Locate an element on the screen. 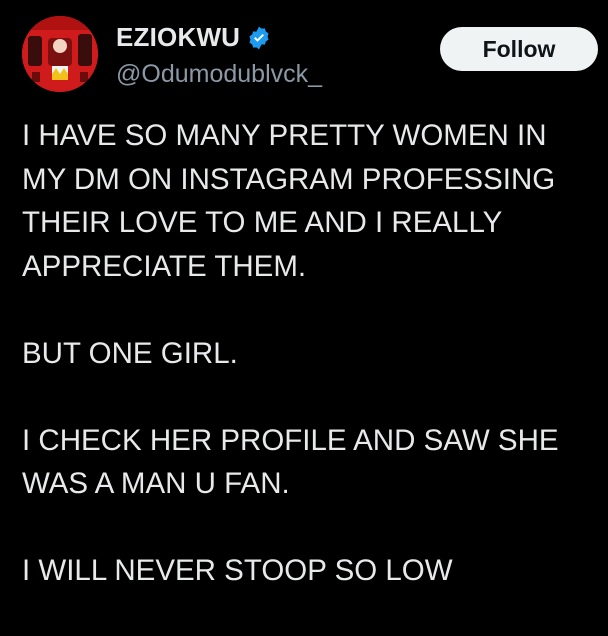 Image resolution: width=608 pixels, height=636 pixels. tweet-paragraph: I WILL NEVER STOOP SO LOW is located at coordinates (312, 571).